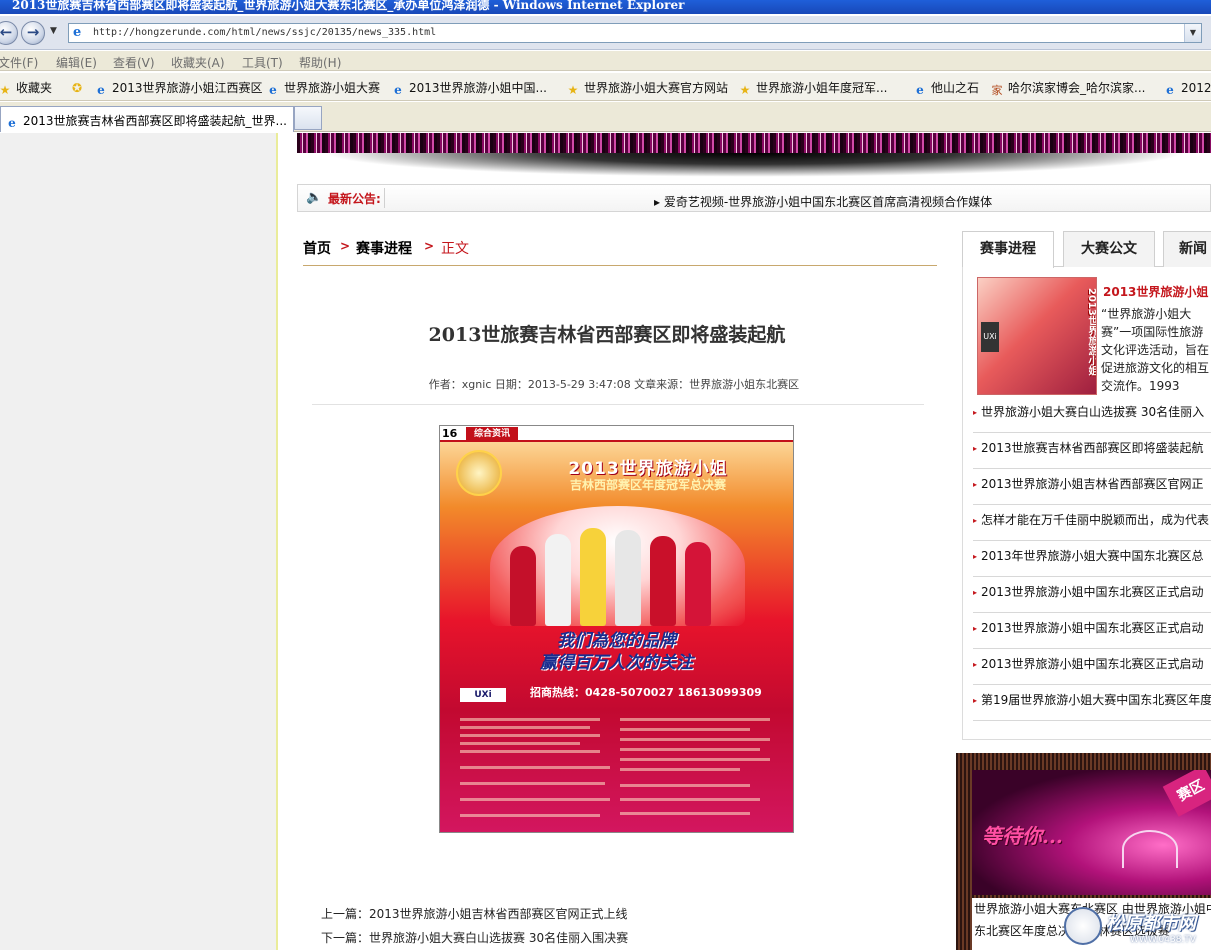  I want to click on poster-hotline: 招商热线：0428-5070027 18613099309, so click(646, 692).